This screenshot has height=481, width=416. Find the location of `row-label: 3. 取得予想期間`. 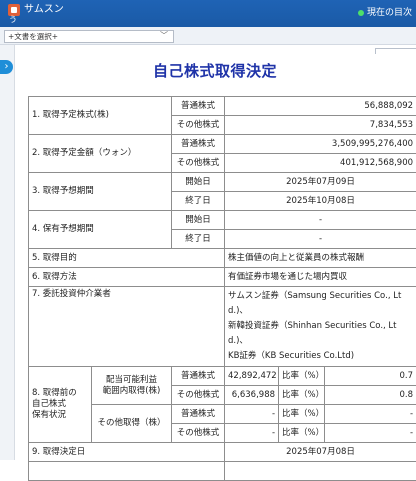

row-label: 3. 取得予想期間 is located at coordinates (100, 192).